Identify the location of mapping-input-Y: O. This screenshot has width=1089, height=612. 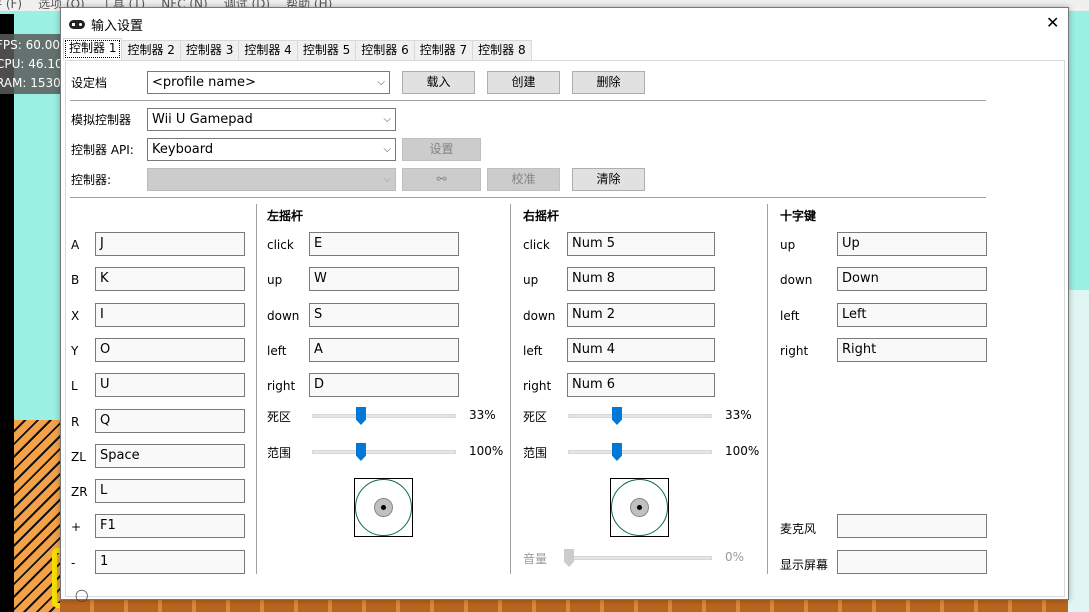
(170, 349).